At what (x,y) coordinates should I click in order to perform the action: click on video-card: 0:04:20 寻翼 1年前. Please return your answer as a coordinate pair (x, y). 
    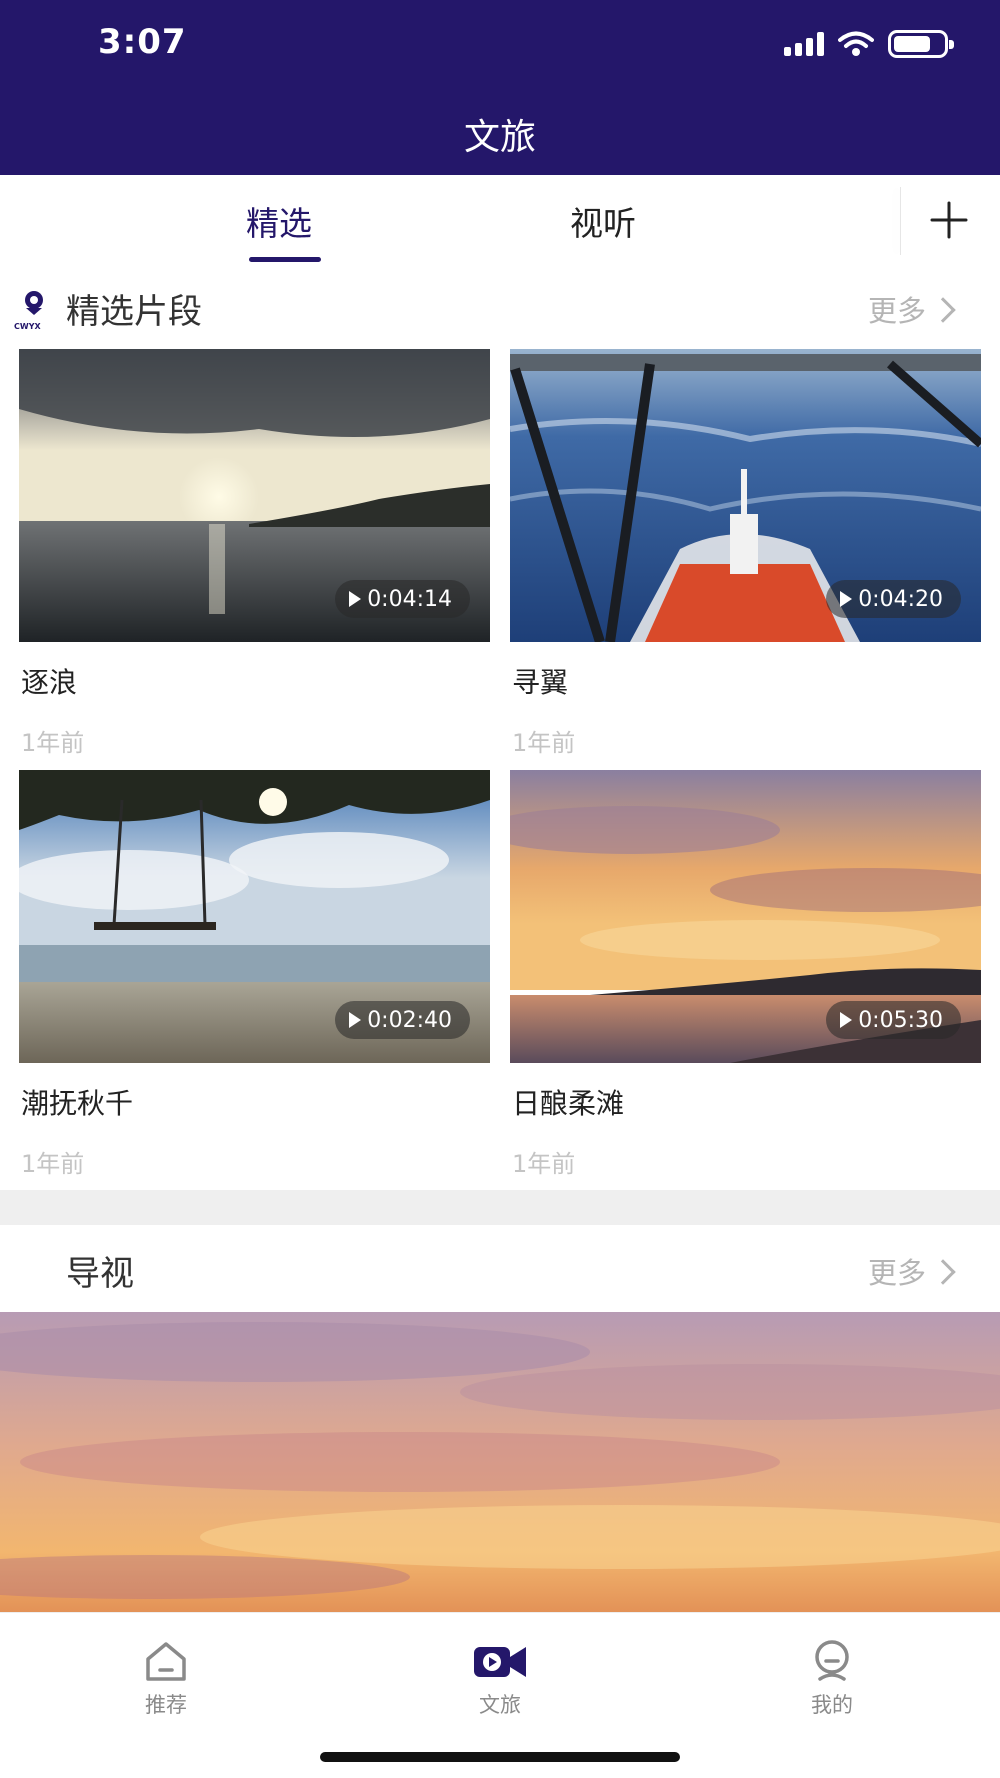
    Looking at the image, I should click on (745, 554).